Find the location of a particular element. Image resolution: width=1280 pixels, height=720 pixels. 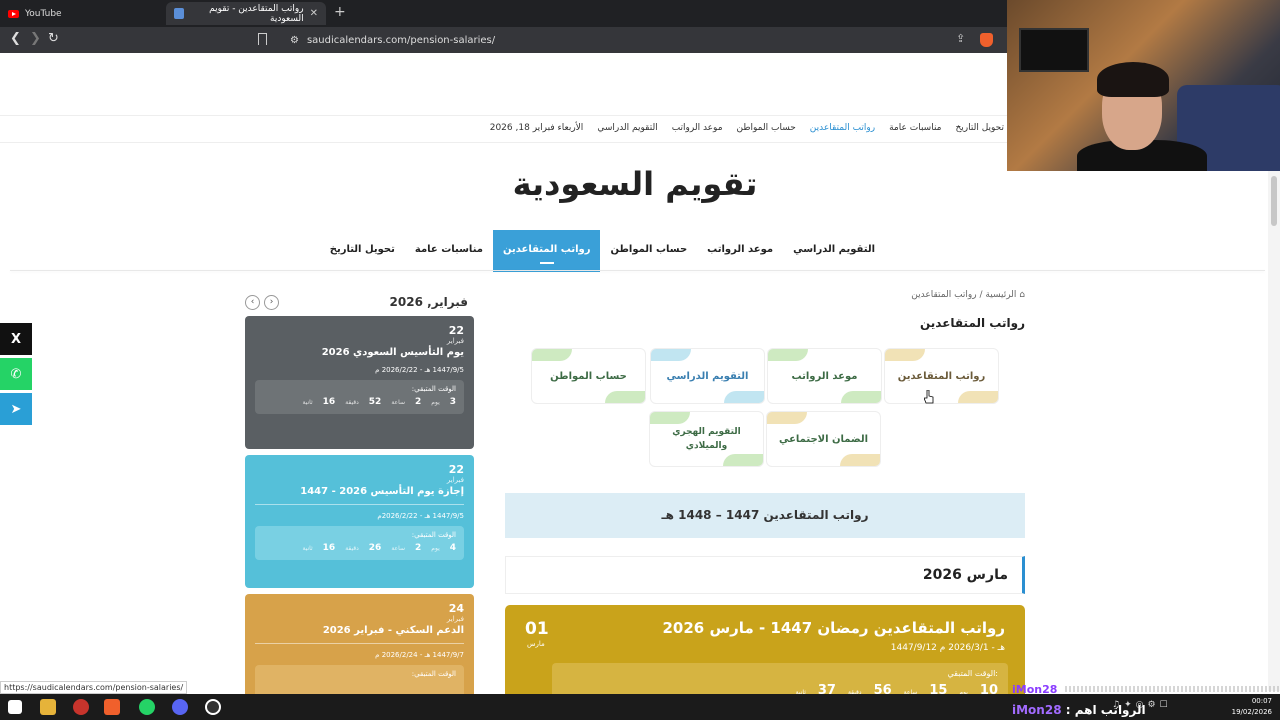

event-date: 1447/9/7 هـ - 2026/2/24 م is located at coordinates (419, 655).